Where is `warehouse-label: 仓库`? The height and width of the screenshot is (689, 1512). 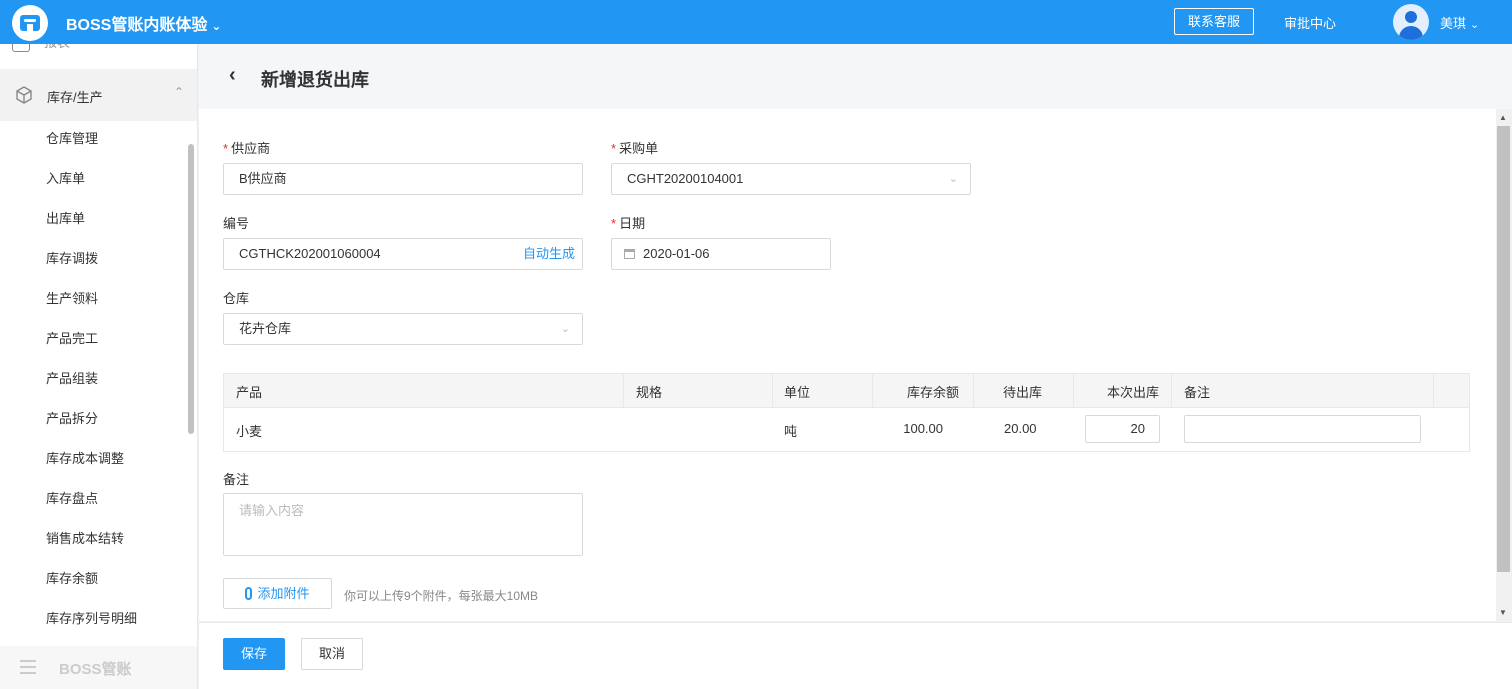 warehouse-label: 仓库 is located at coordinates (236, 298).